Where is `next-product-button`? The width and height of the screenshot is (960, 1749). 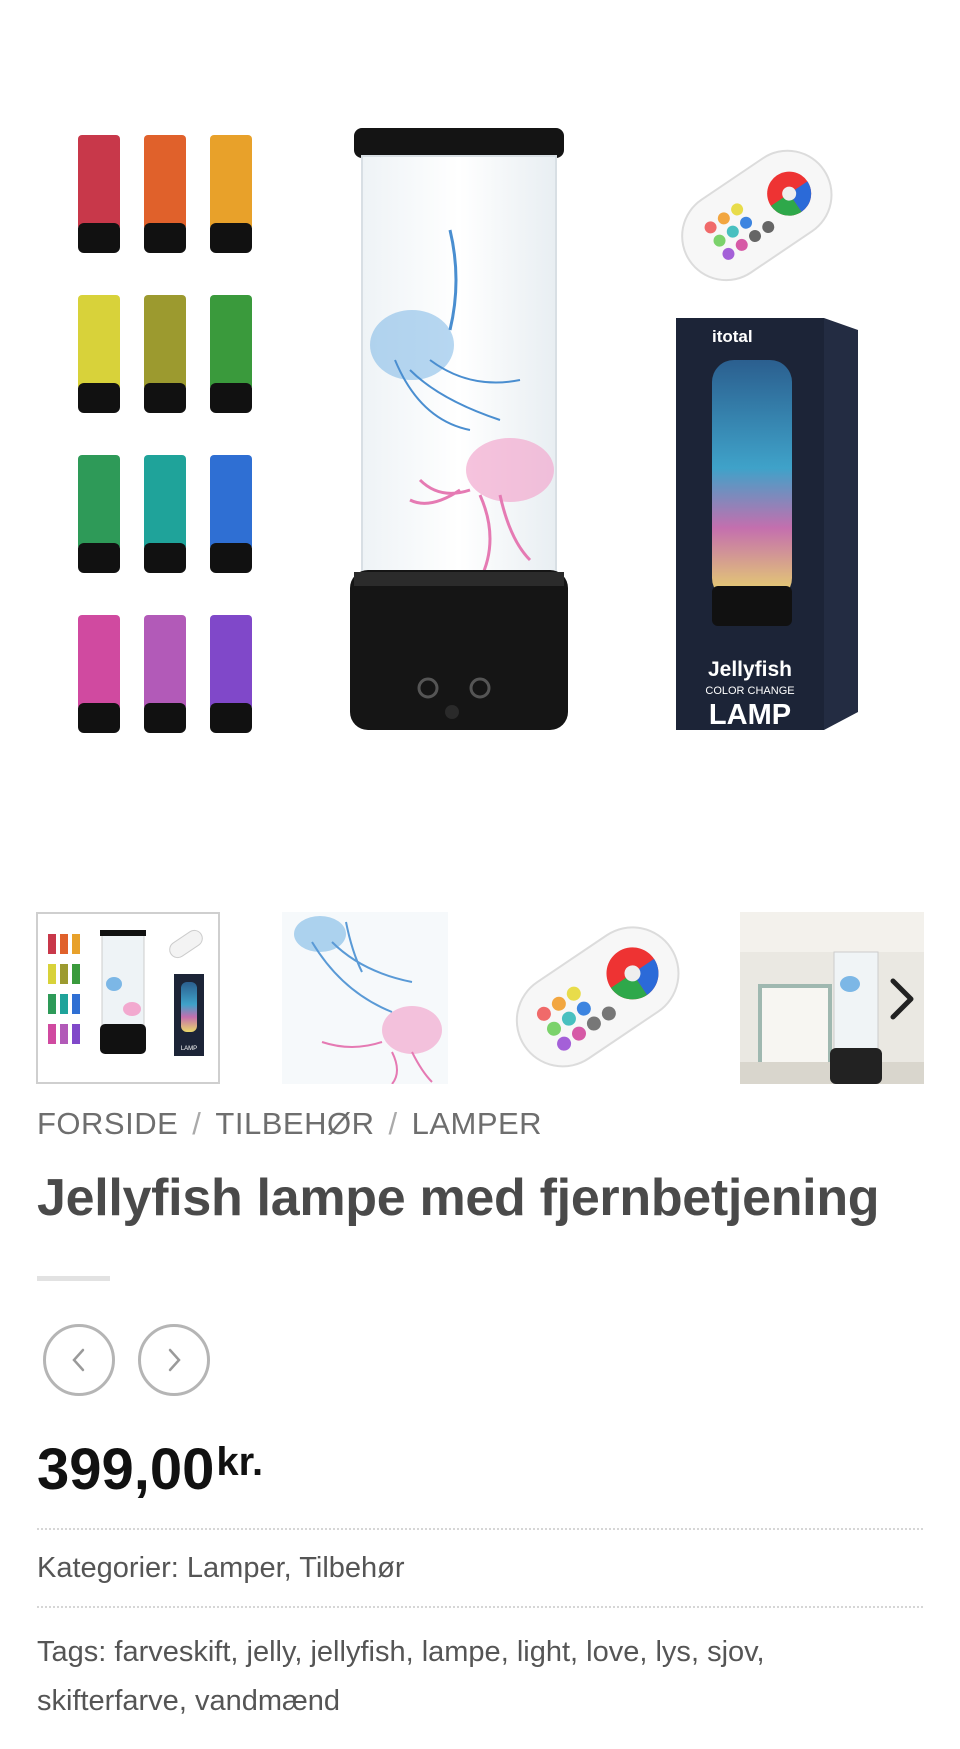
next-product-button is located at coordinates (174, 1360).